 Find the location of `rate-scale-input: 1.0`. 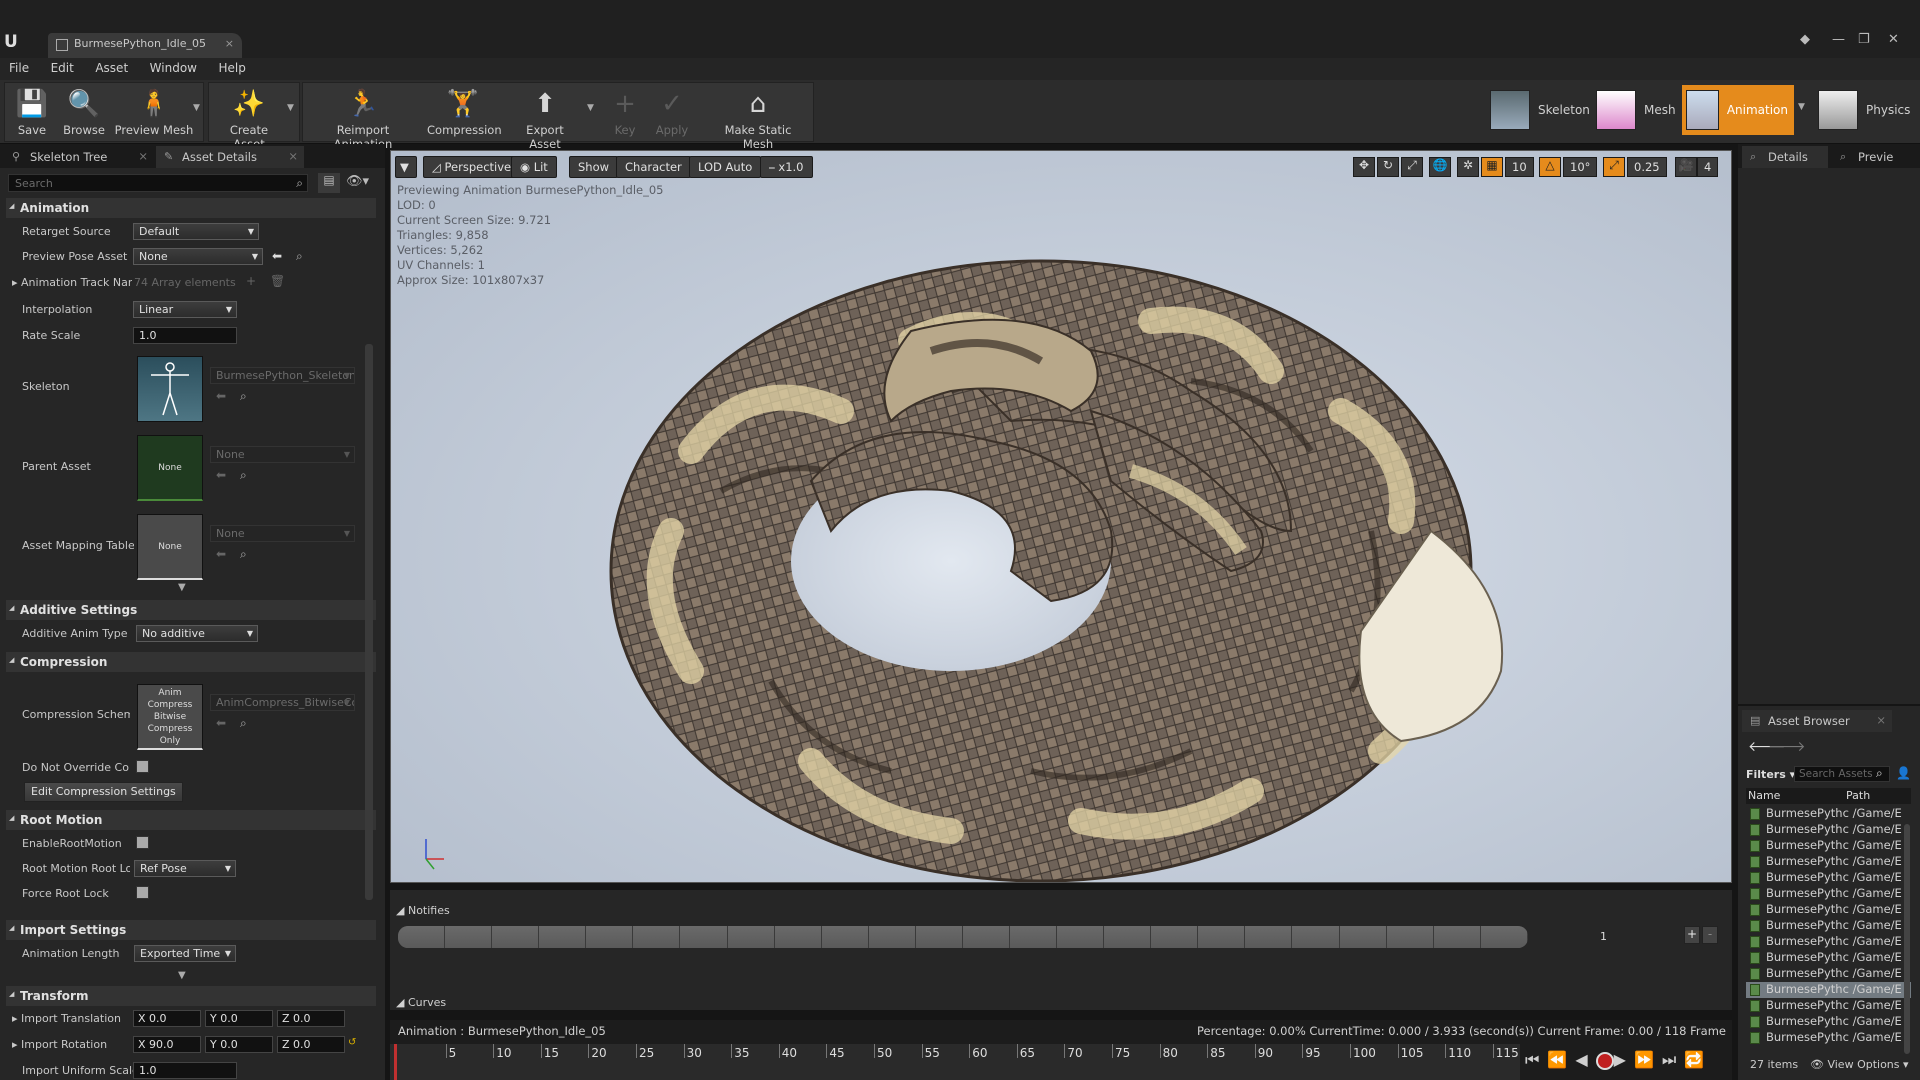

rate-scale-input: 1.0 is located at coordinates (185, 335).